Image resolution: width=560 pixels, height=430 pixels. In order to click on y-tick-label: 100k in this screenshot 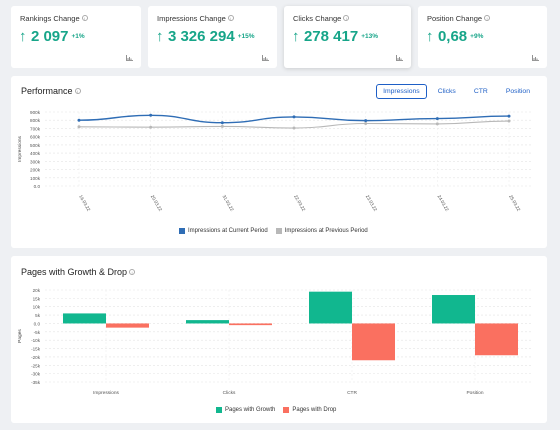, I will do `click(35, 178)`.